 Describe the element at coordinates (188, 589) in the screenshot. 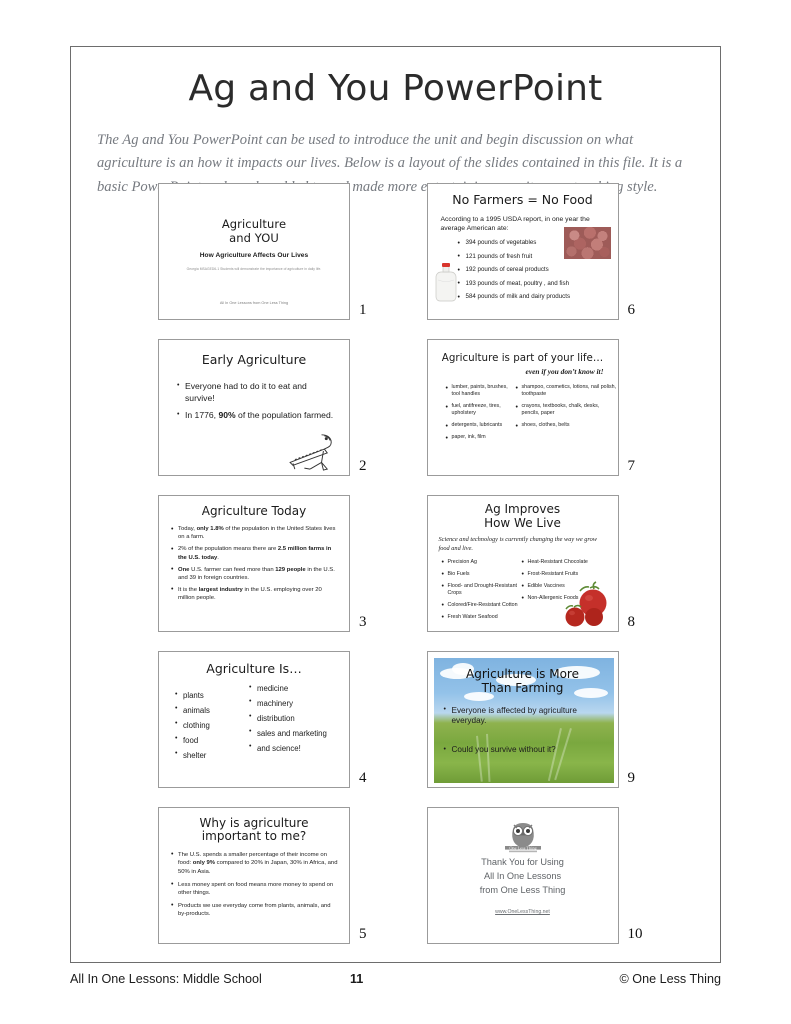

I see `bullet-text: It is the` at that location.